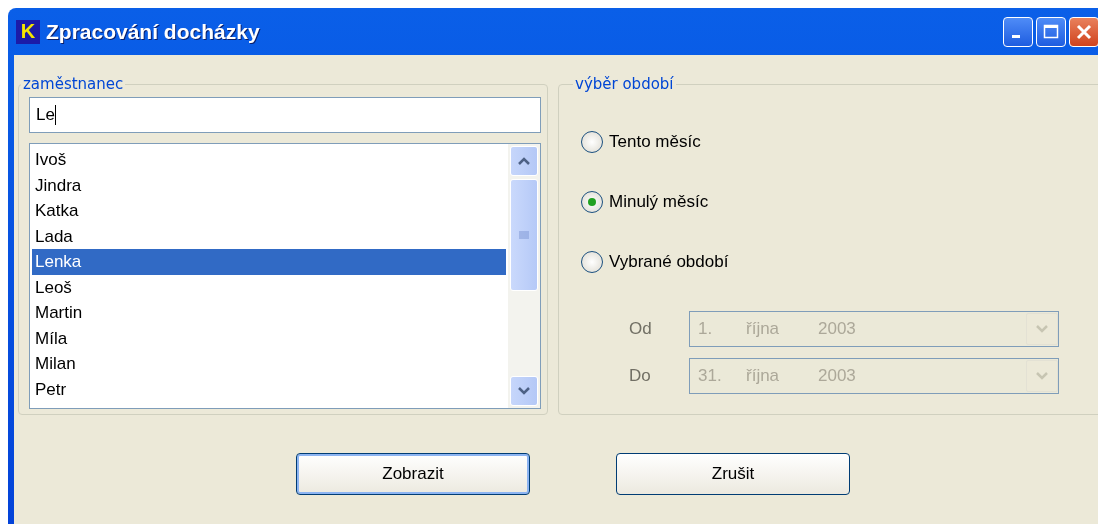  I want to click on chevron-down-icon, so click(524, 391).